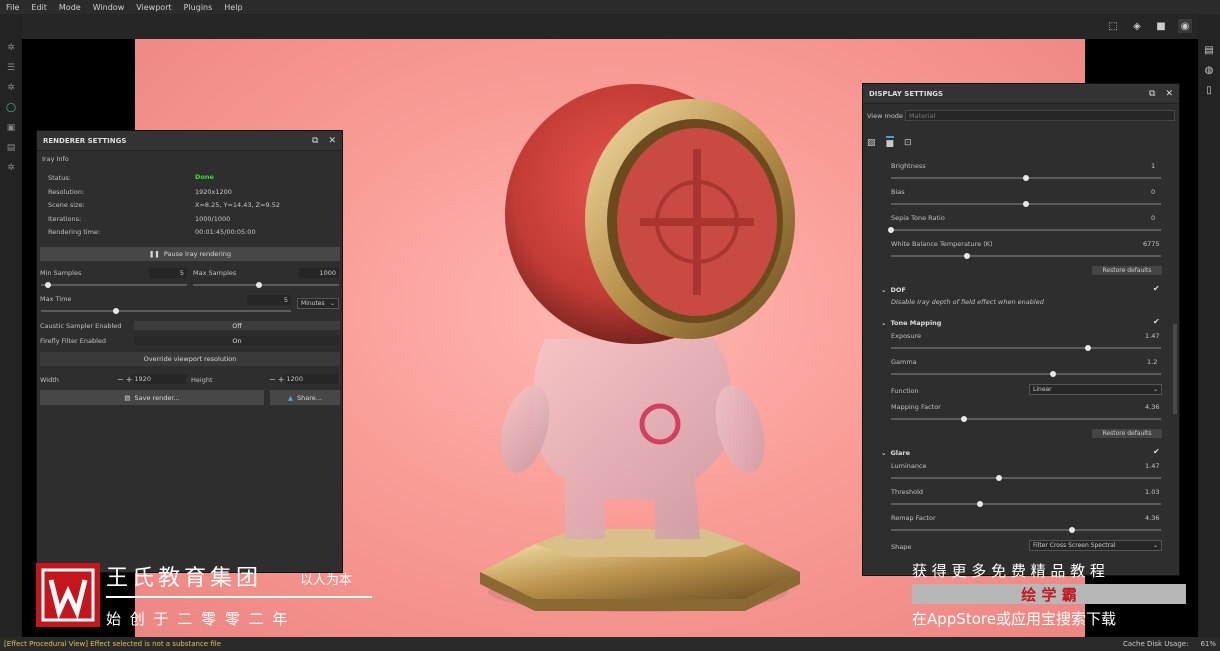 Image resolution: width=1220 pixels, height=651 pixels. What do you see at coordinates (11, 128) in the screenshot?
I see `photoshop-icon: ▣` at bounding box center [11, 128].